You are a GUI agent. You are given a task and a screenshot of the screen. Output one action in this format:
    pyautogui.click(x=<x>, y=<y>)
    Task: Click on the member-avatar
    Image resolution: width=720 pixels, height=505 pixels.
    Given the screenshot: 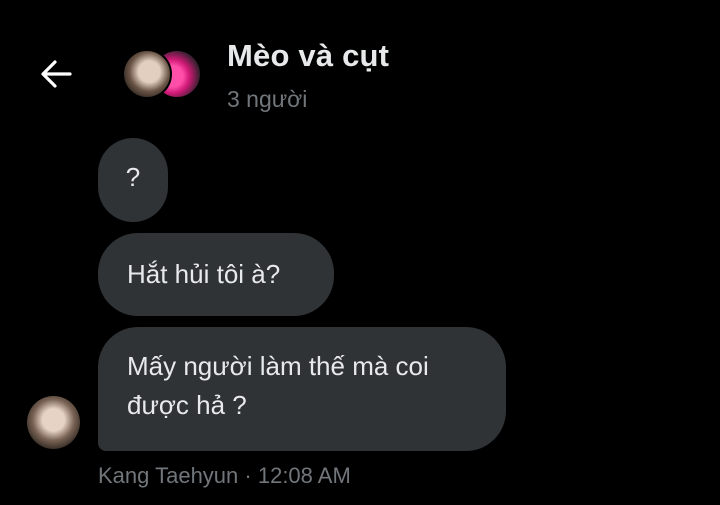 What is the action you would take?
    pyautogui.click(x=147, y=74)
    